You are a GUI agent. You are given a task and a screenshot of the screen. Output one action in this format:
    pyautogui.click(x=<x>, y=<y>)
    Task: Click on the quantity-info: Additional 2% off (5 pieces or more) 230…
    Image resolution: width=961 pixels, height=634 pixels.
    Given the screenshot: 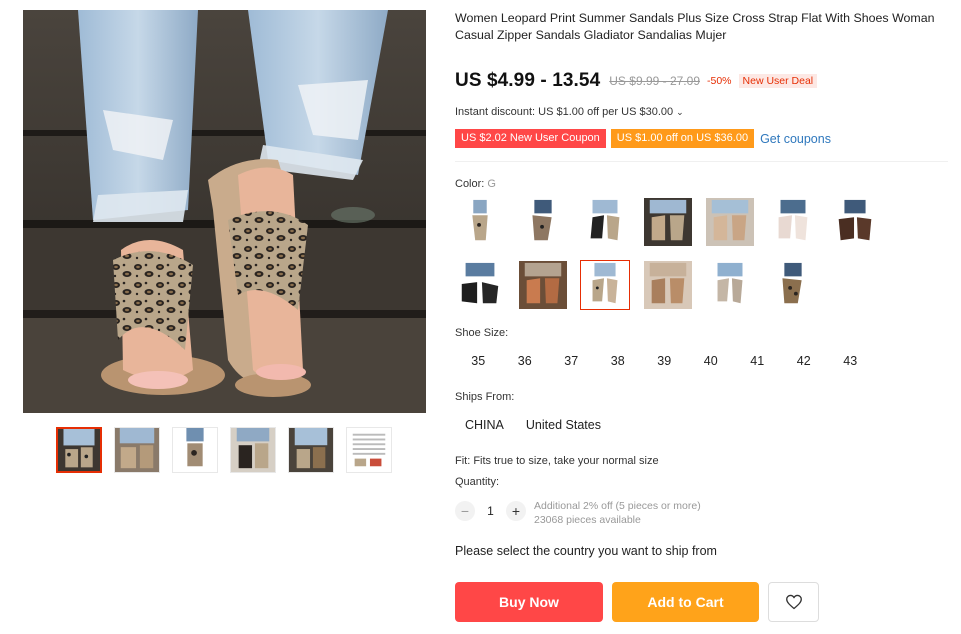 What is the action you would take?
    pyautogui.click(x=617, y=513)
    